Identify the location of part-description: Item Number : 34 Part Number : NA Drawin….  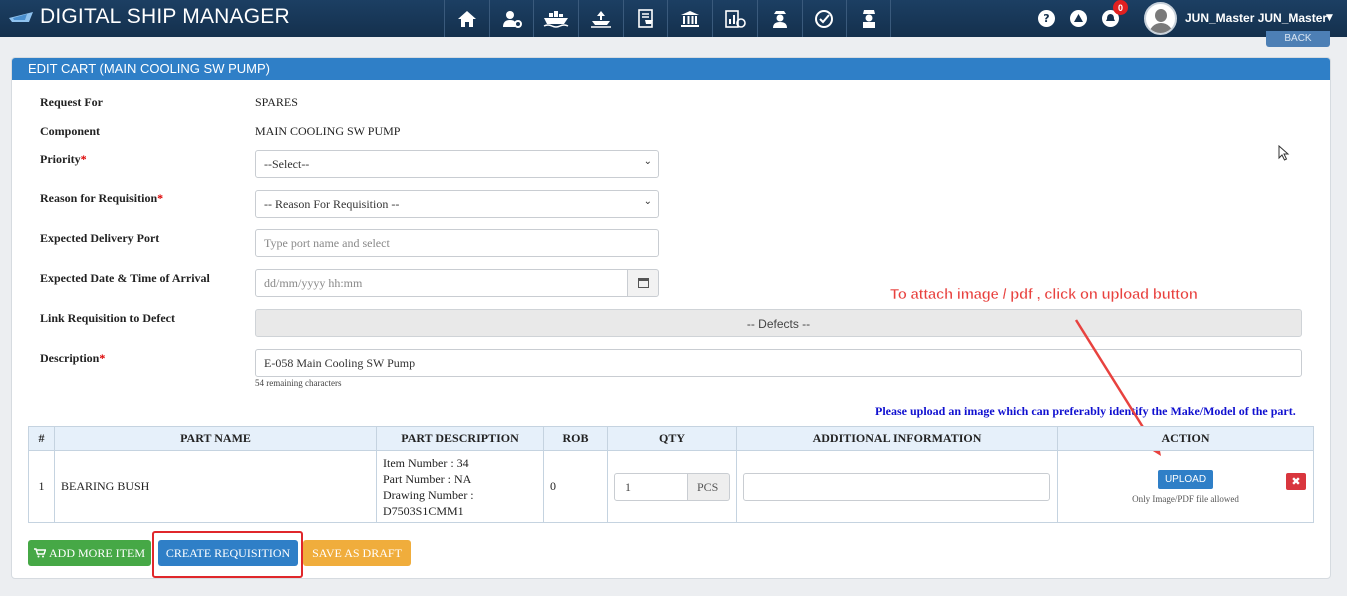
(460, 486).